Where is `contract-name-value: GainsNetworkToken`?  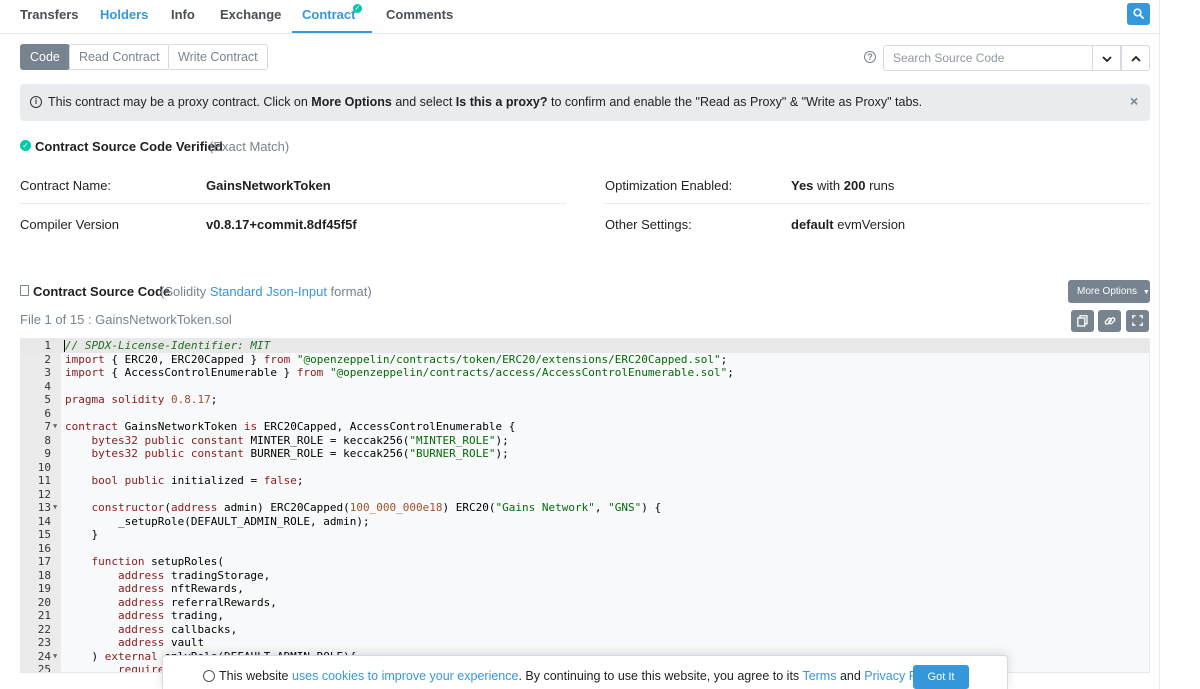 contract-name-value: GainsNetworkToken is located at coordinates (268, 185).